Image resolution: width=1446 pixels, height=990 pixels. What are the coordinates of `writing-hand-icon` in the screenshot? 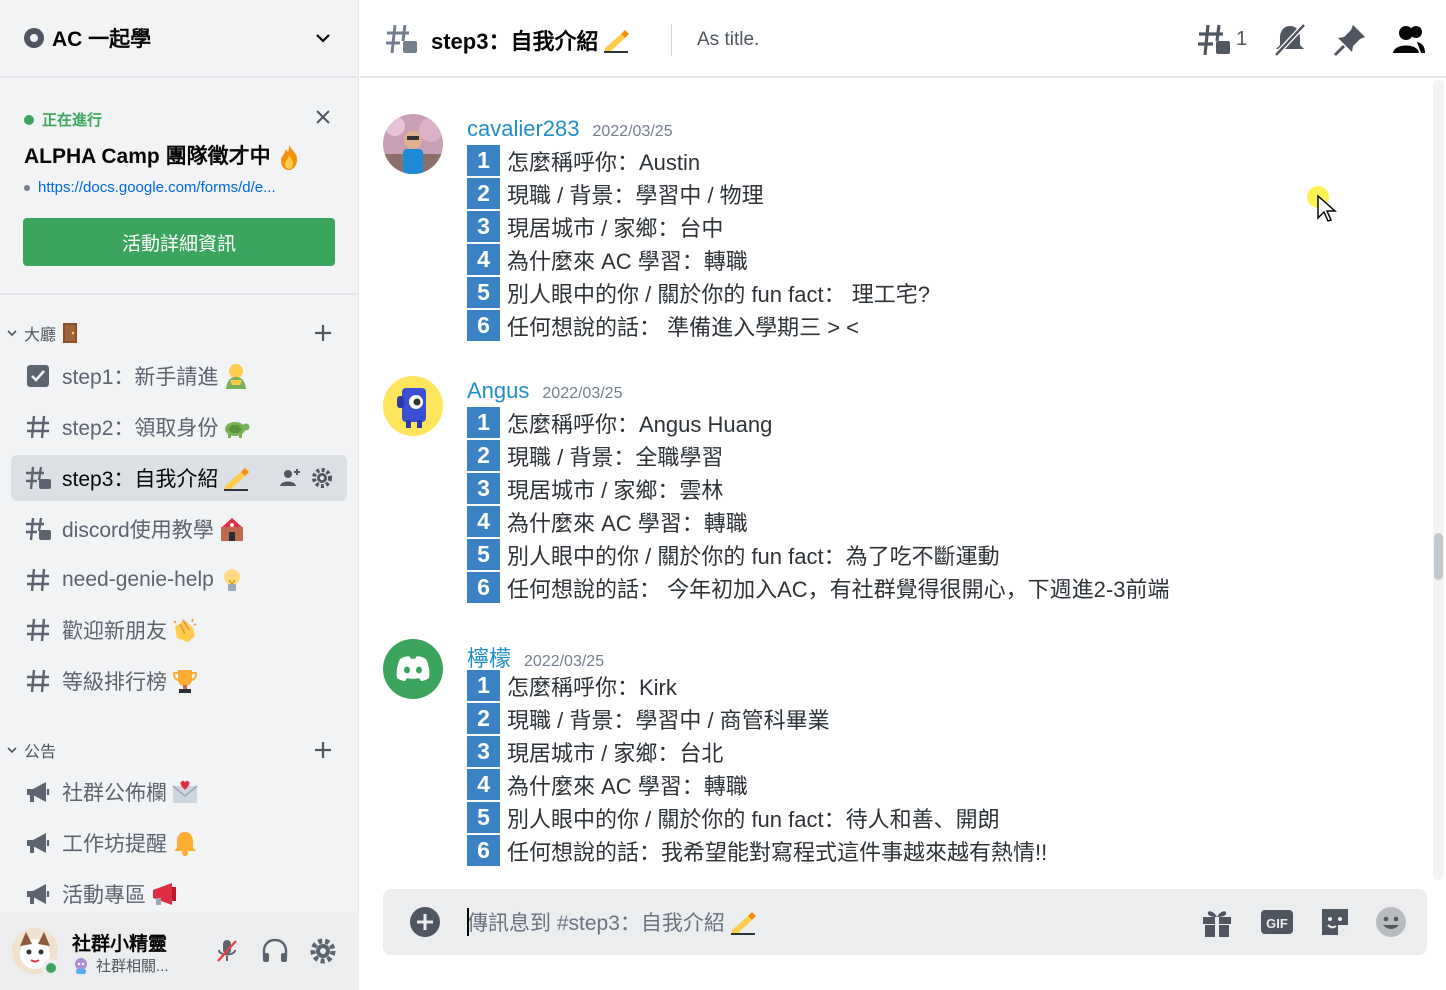 It's located at (743, 923).